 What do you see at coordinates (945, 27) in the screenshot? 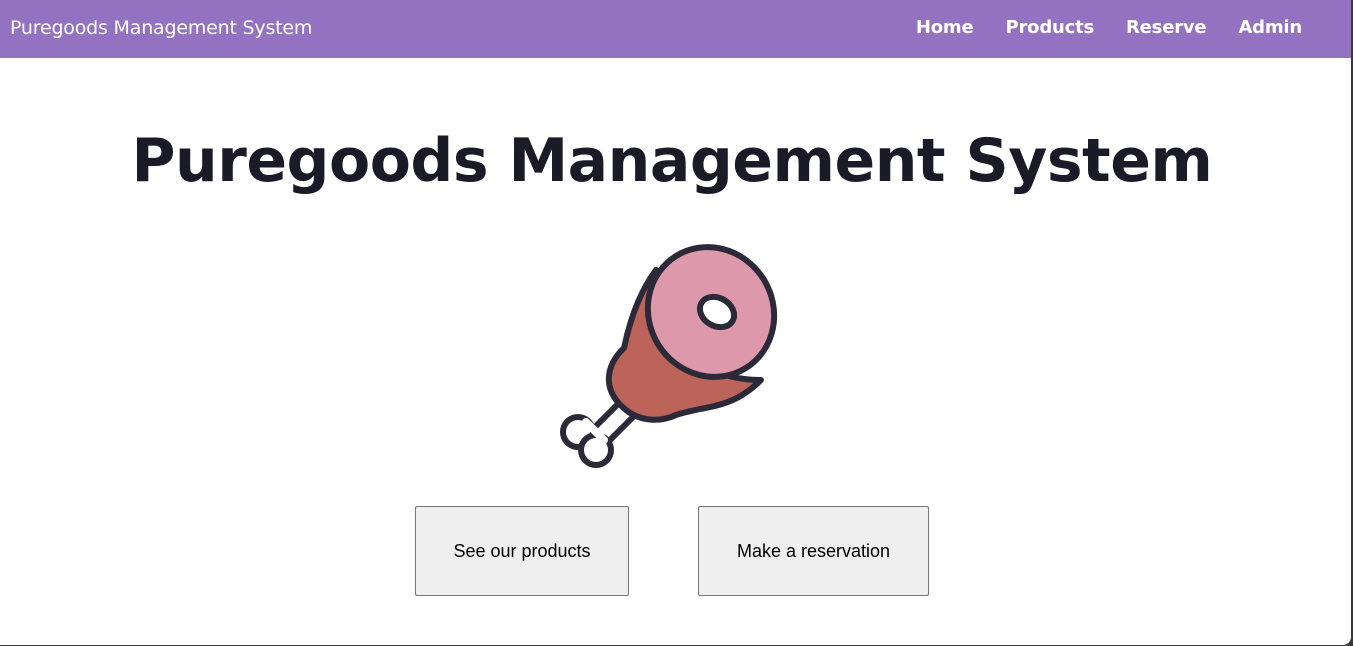
I see `nav-link-home: Home` at bounding box center [945, 27].